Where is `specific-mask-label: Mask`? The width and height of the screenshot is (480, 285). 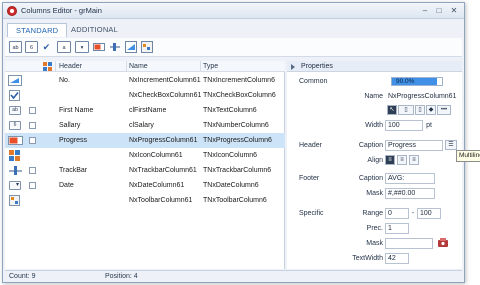 specific-mask-label: Mask is located at coordinates (374, 243).